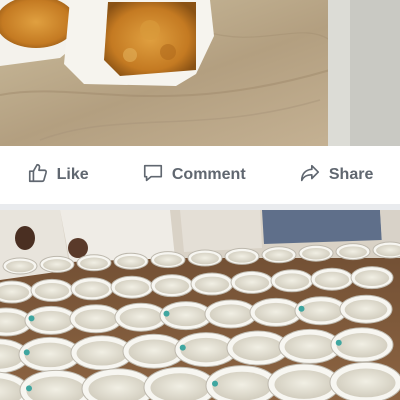  I want to click on like-button: Like, so click(58, 175).